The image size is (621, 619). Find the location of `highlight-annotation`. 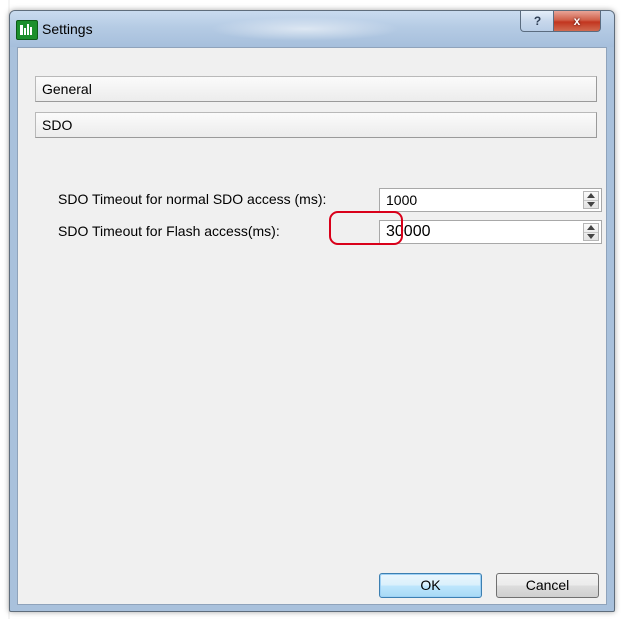

highlight-annotation is located at coordinates (366, 228).